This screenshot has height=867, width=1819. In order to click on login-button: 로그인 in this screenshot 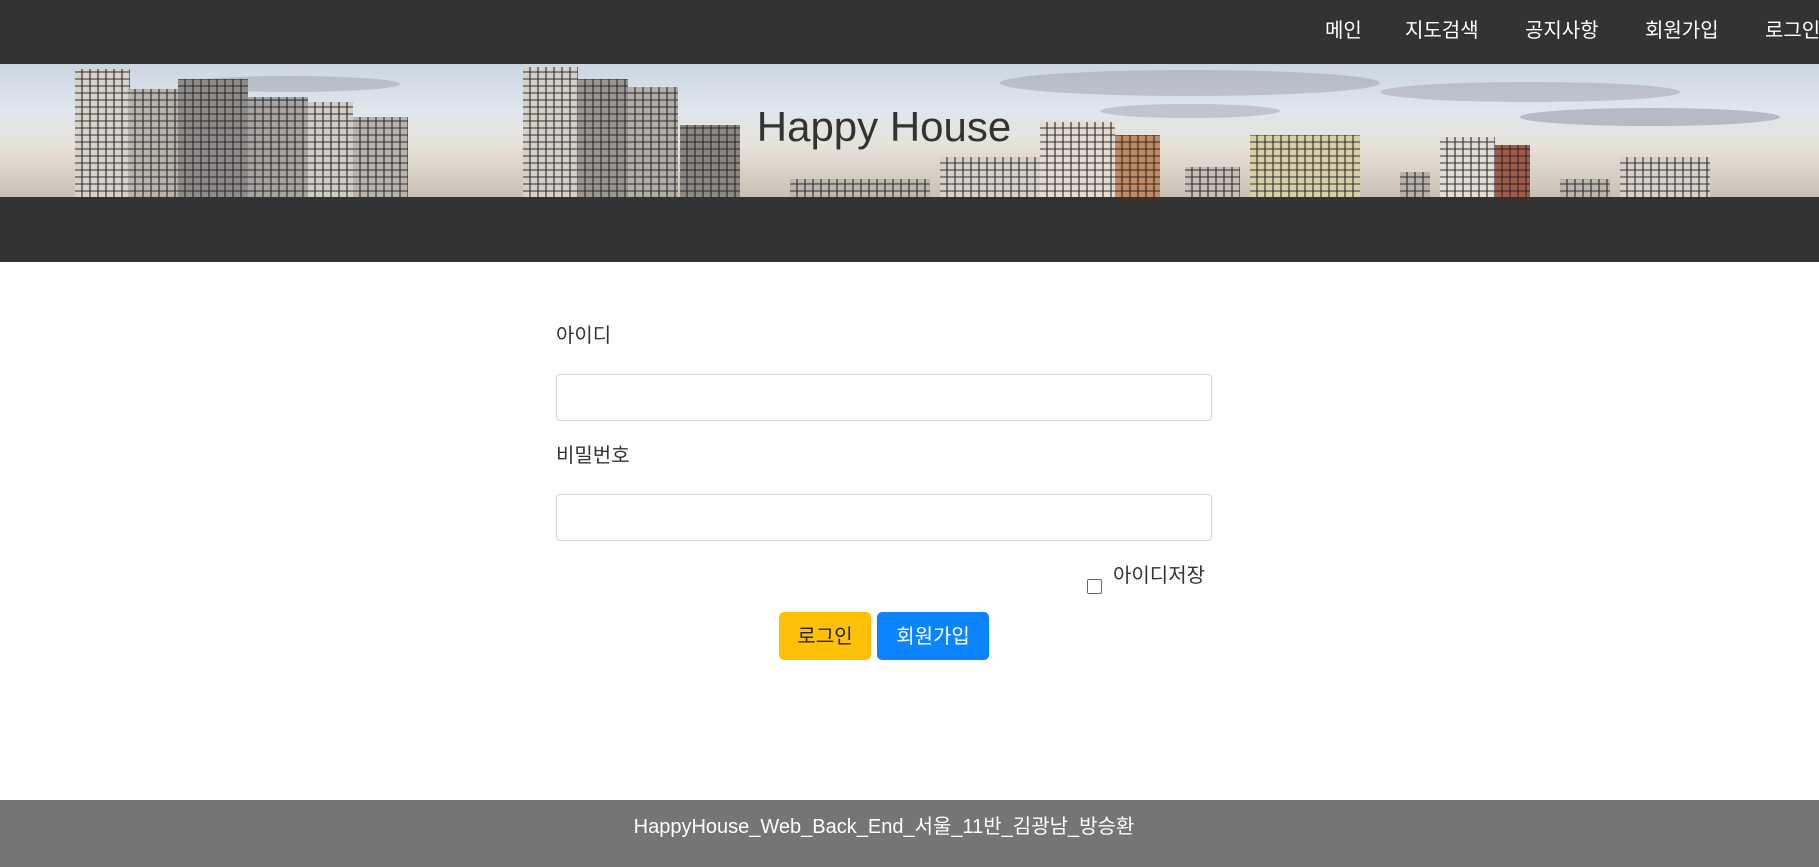, I will do `click(825, 636)`.